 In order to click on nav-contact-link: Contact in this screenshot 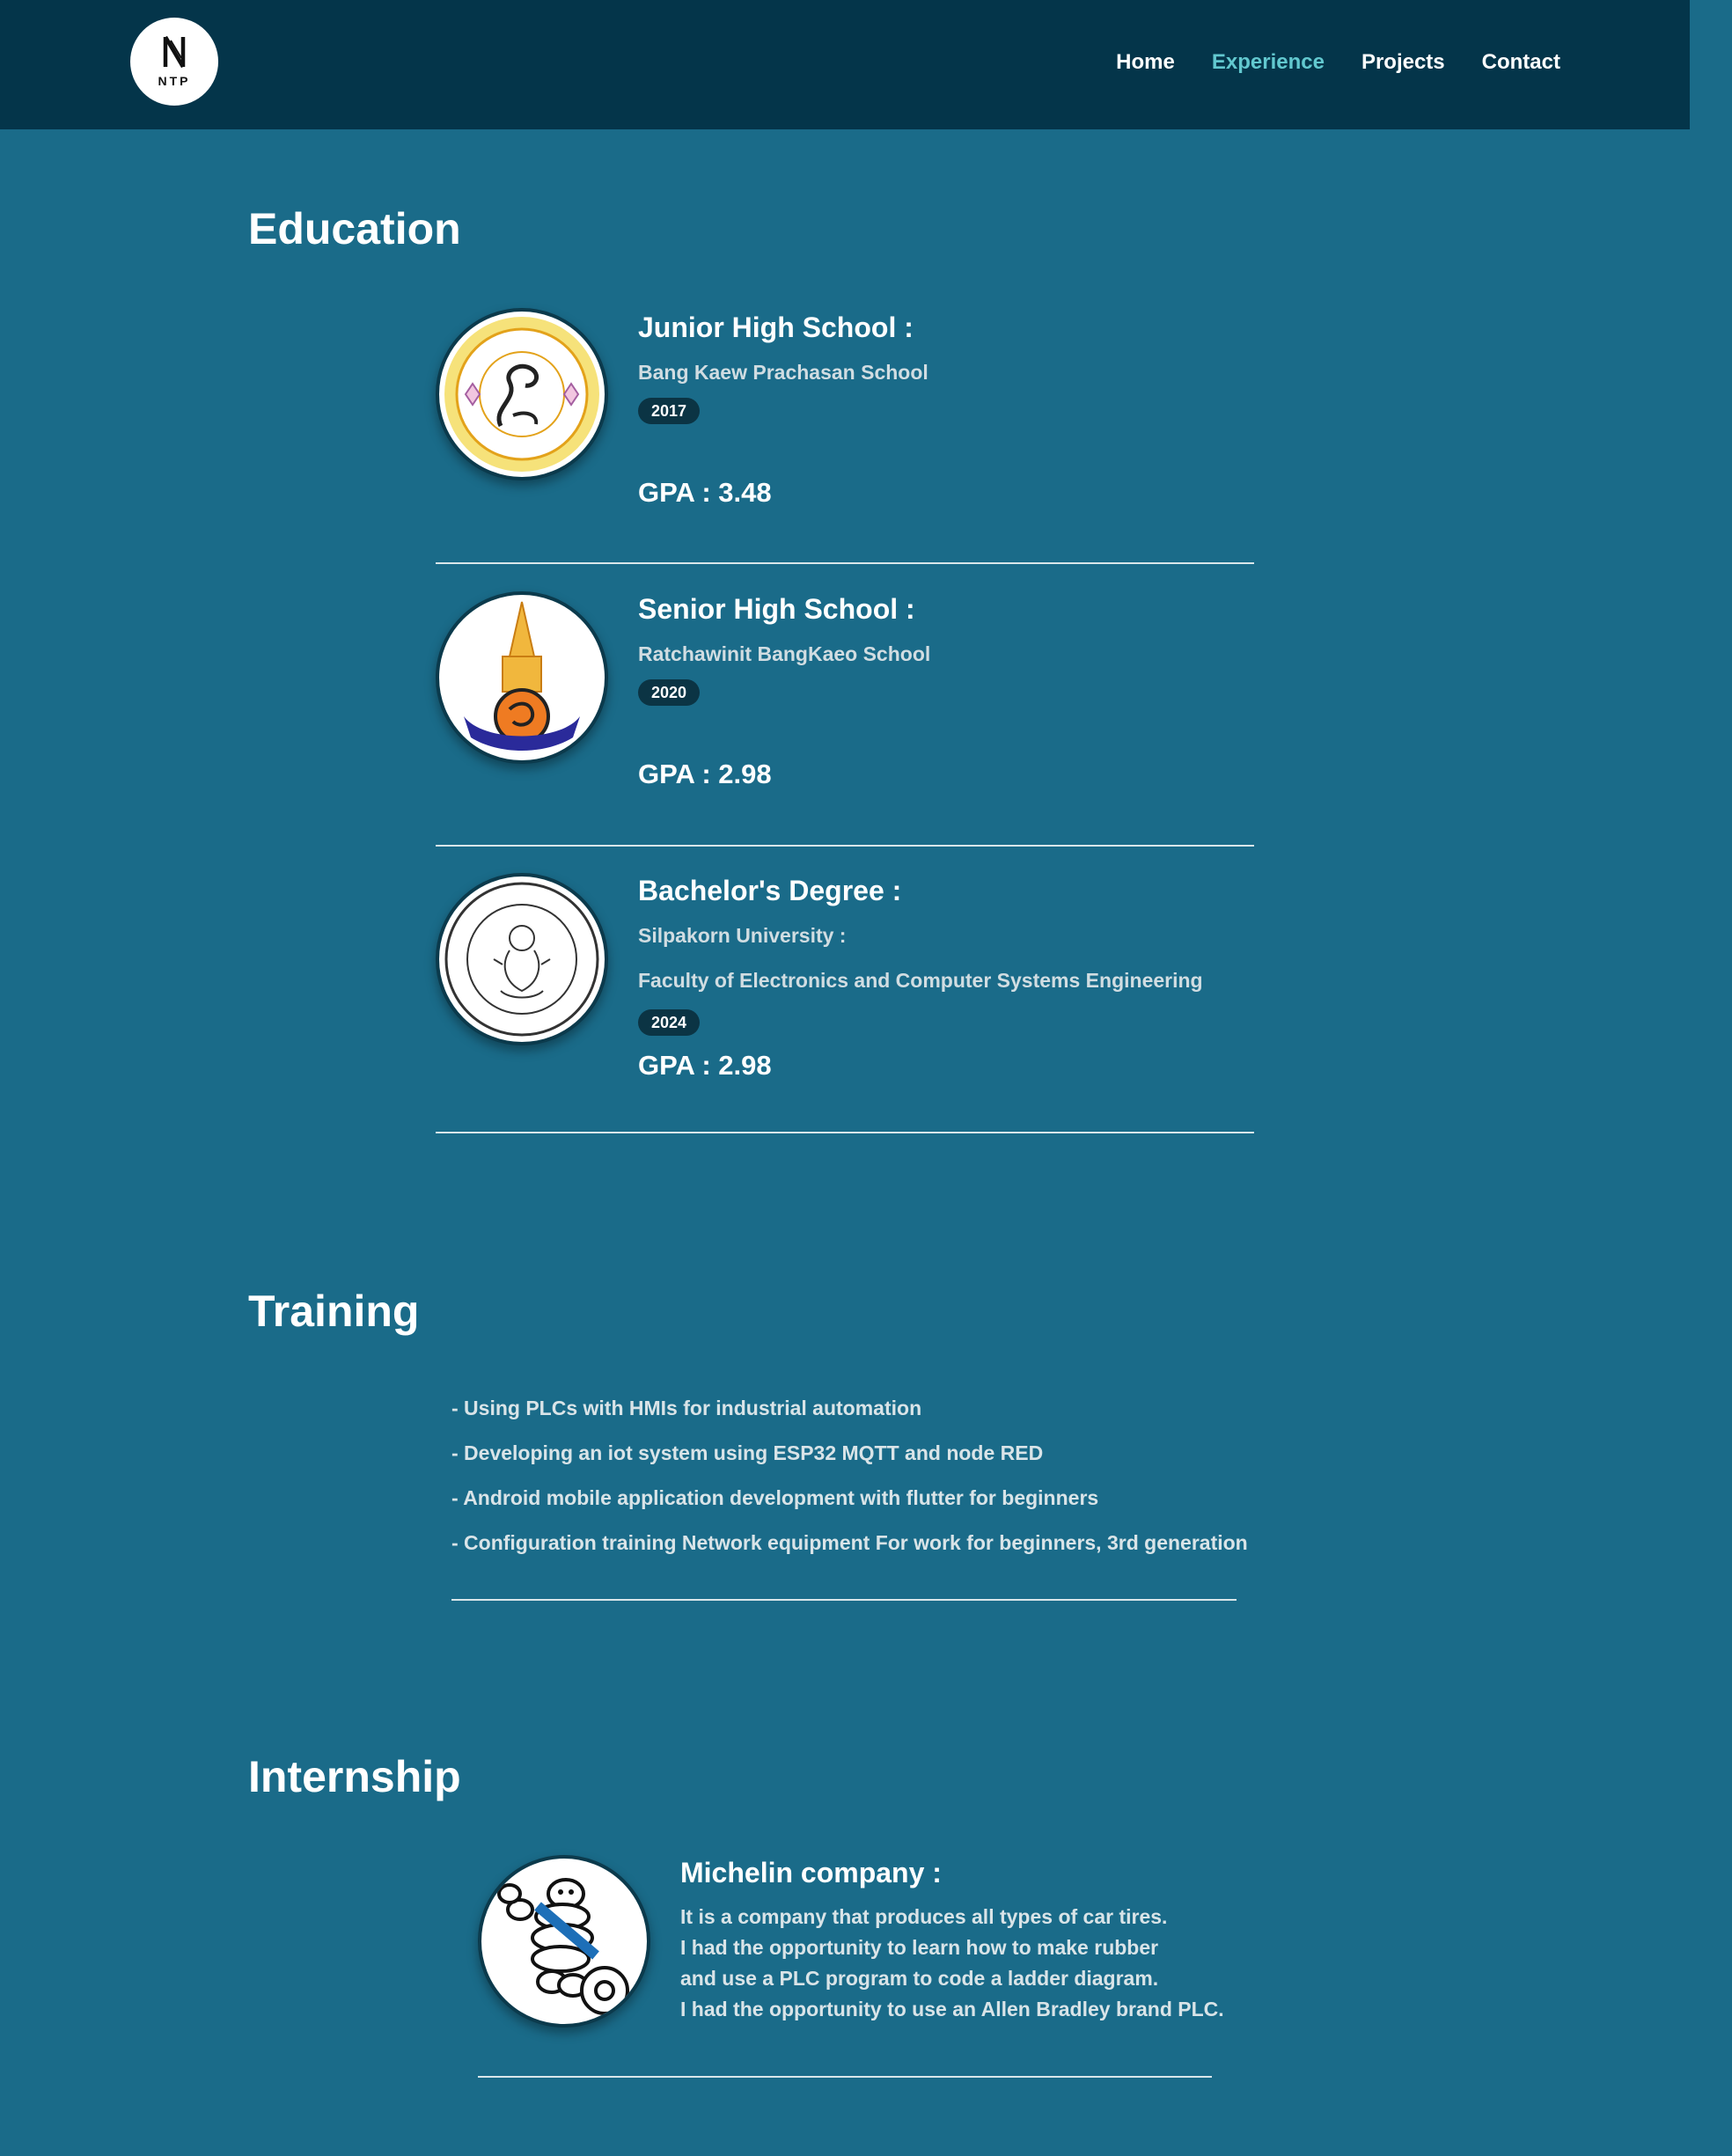, I will do `click(1521, 63)`.